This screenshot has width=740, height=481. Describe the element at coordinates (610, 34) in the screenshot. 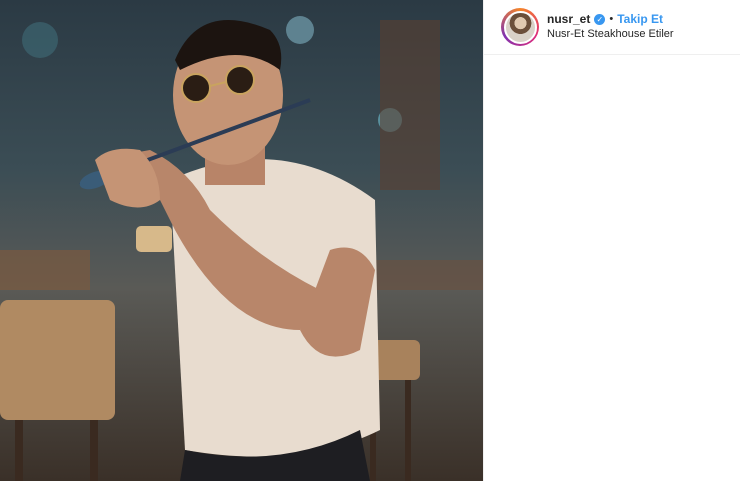

I see `location-link: Nusr-Et Steakhouse Etiler` at that location.